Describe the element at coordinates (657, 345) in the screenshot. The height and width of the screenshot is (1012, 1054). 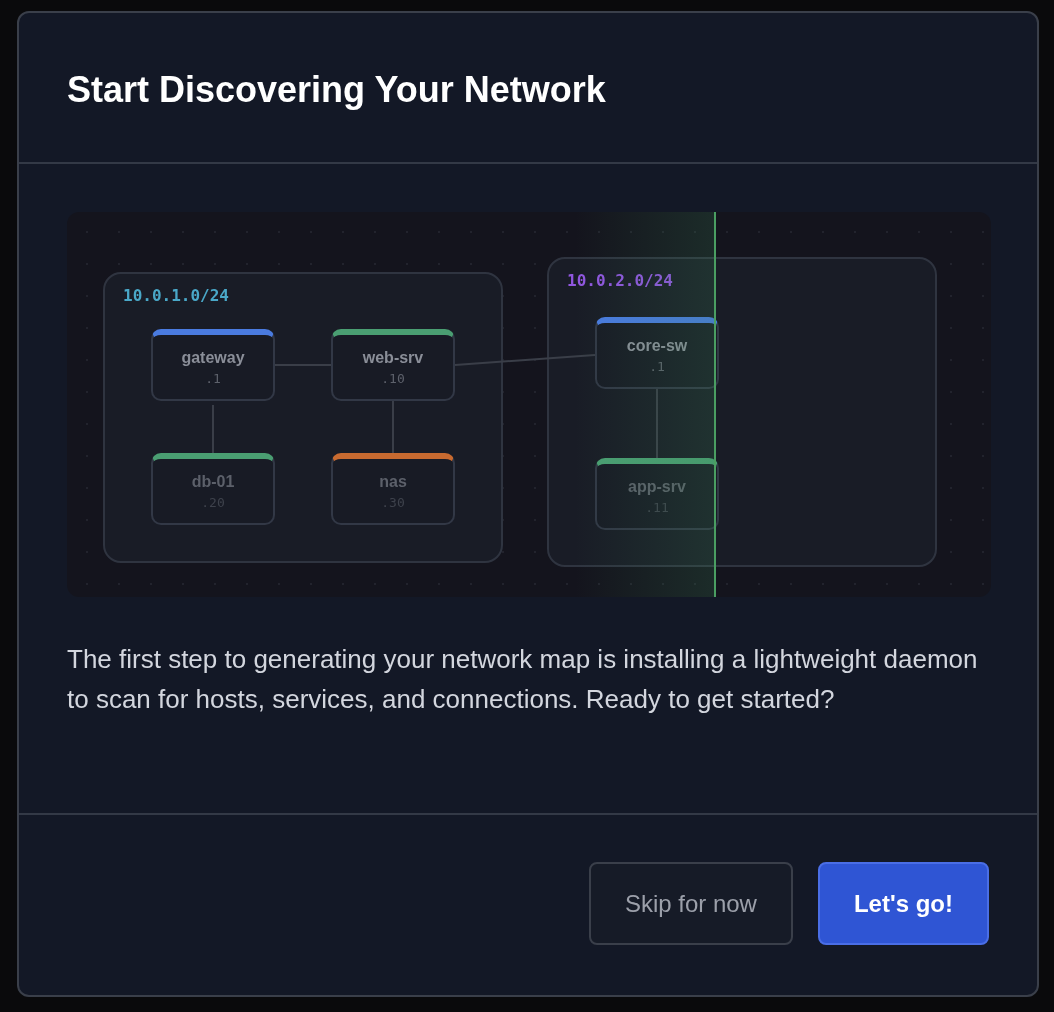
I see `host-name: core-sw` at that location.